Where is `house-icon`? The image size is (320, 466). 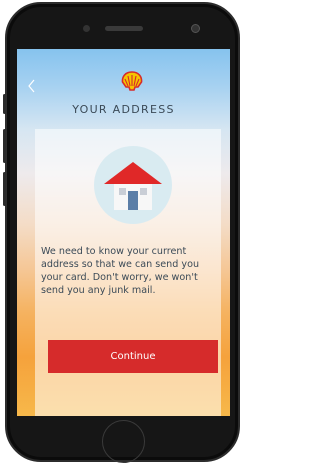 house-icon is located at coordinates (133, 186).